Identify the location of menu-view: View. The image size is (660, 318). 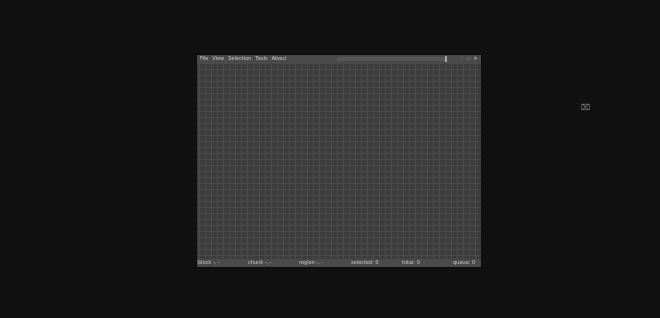
(218, 59).